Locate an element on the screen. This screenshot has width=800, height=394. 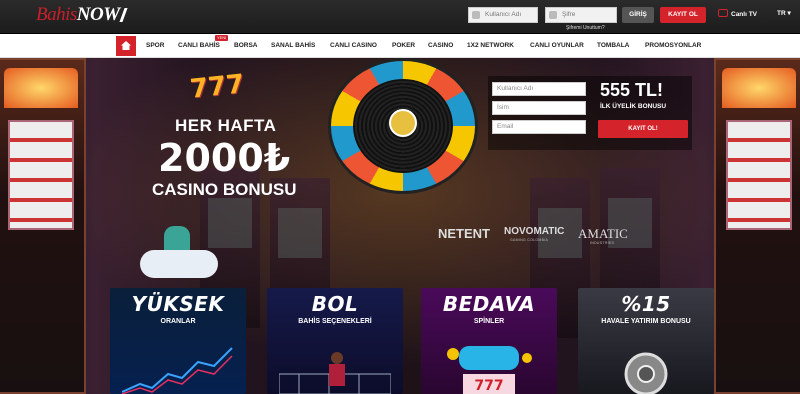
svg-text: 777 is located at coordinates (488, 386).